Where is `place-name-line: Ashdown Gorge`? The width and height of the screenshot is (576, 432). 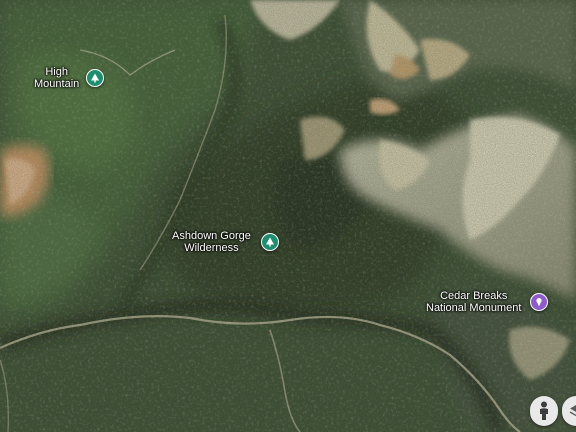 place-name-line: Ashdown Gorge is located at coordinates (211, 236).